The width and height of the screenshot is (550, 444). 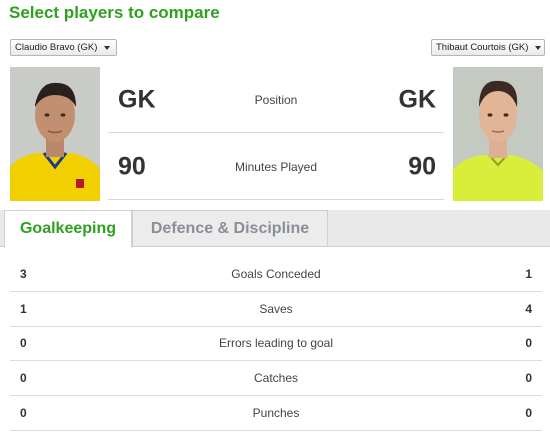 I want to click on stat-label: Goals Conceded, so click(x=276, y=273).